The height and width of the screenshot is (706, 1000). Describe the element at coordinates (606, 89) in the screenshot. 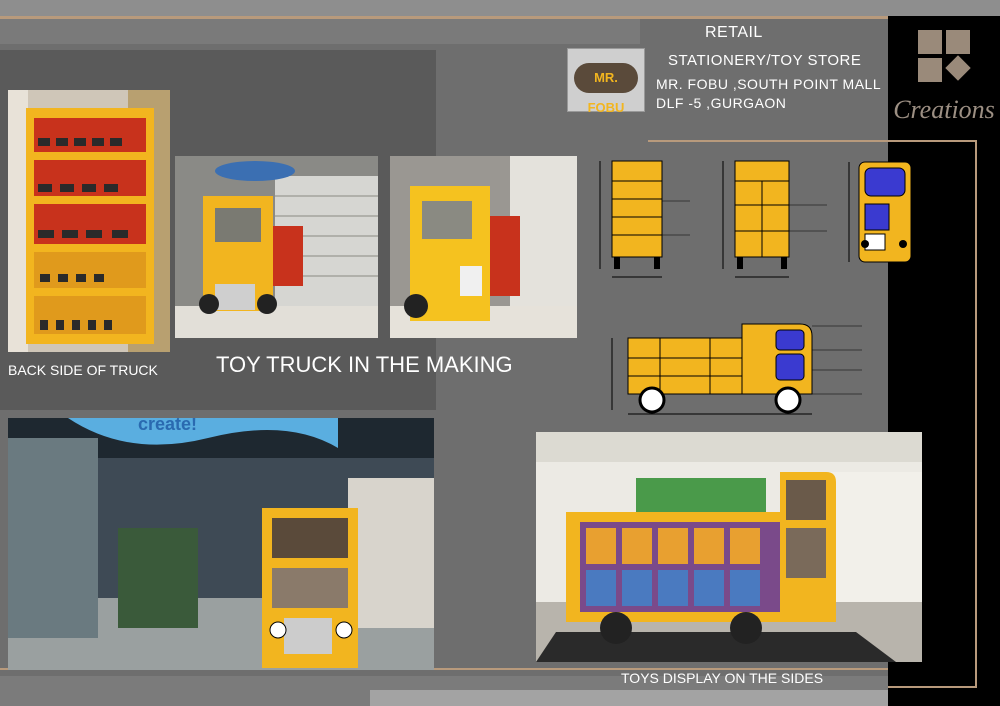

I see `store-logo-text: MR. FOBU` at that location.